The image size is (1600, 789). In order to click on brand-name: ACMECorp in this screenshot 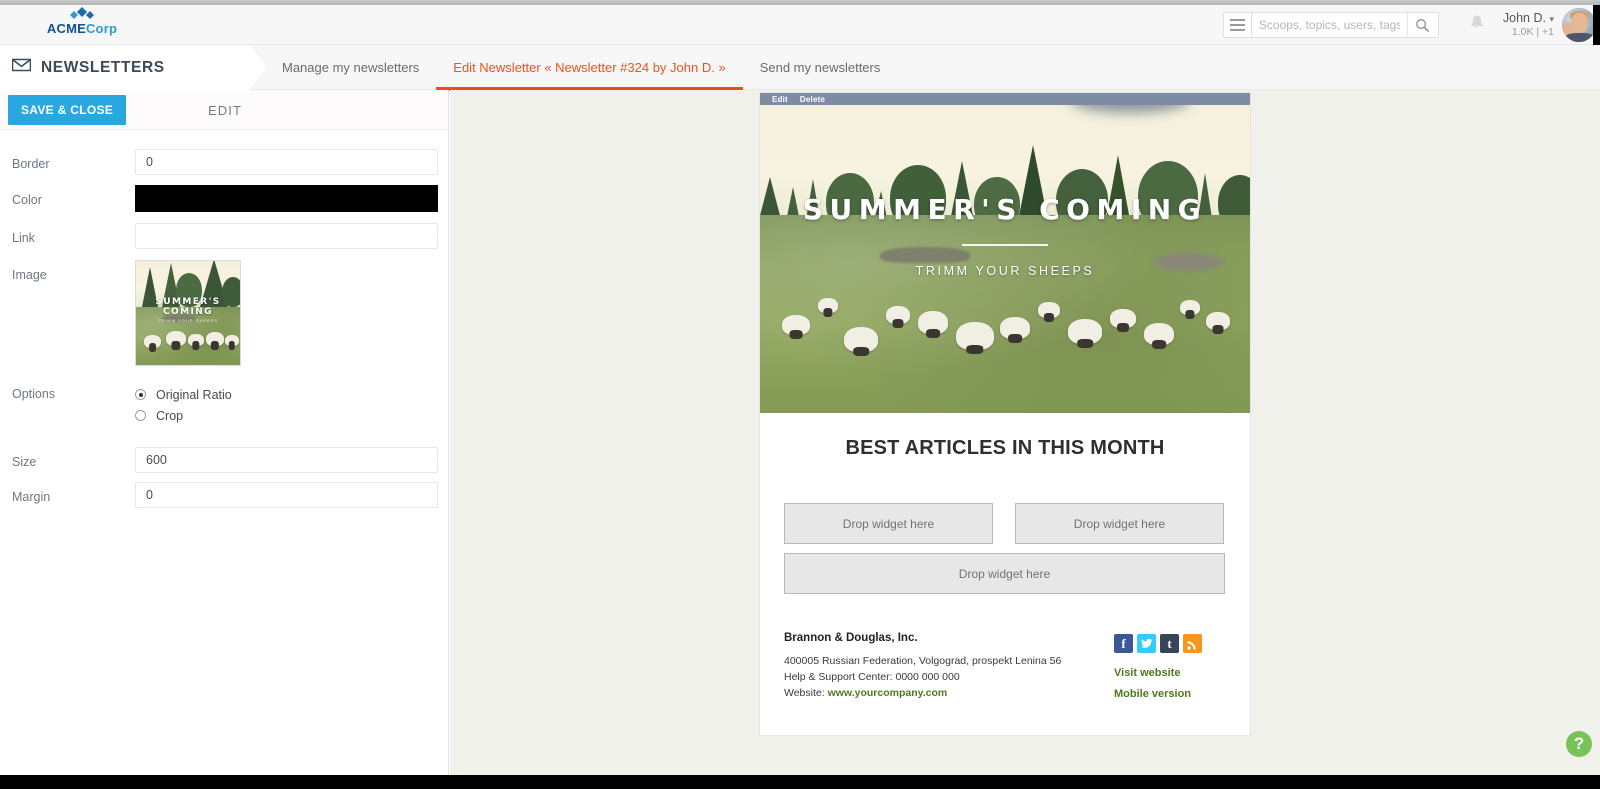, I will do `click(82, 29)`.